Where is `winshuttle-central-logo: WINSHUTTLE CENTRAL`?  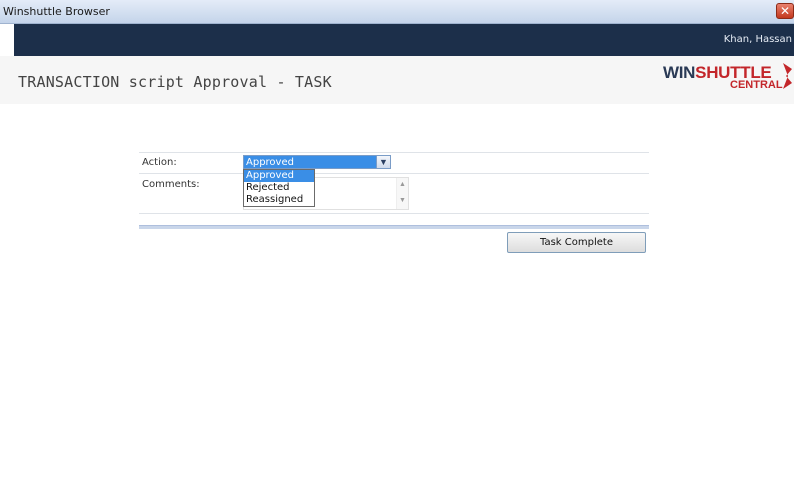 winshuttle-central-logo: WINSHUTTLE CENTRAL is located at coordinates (728, 80).